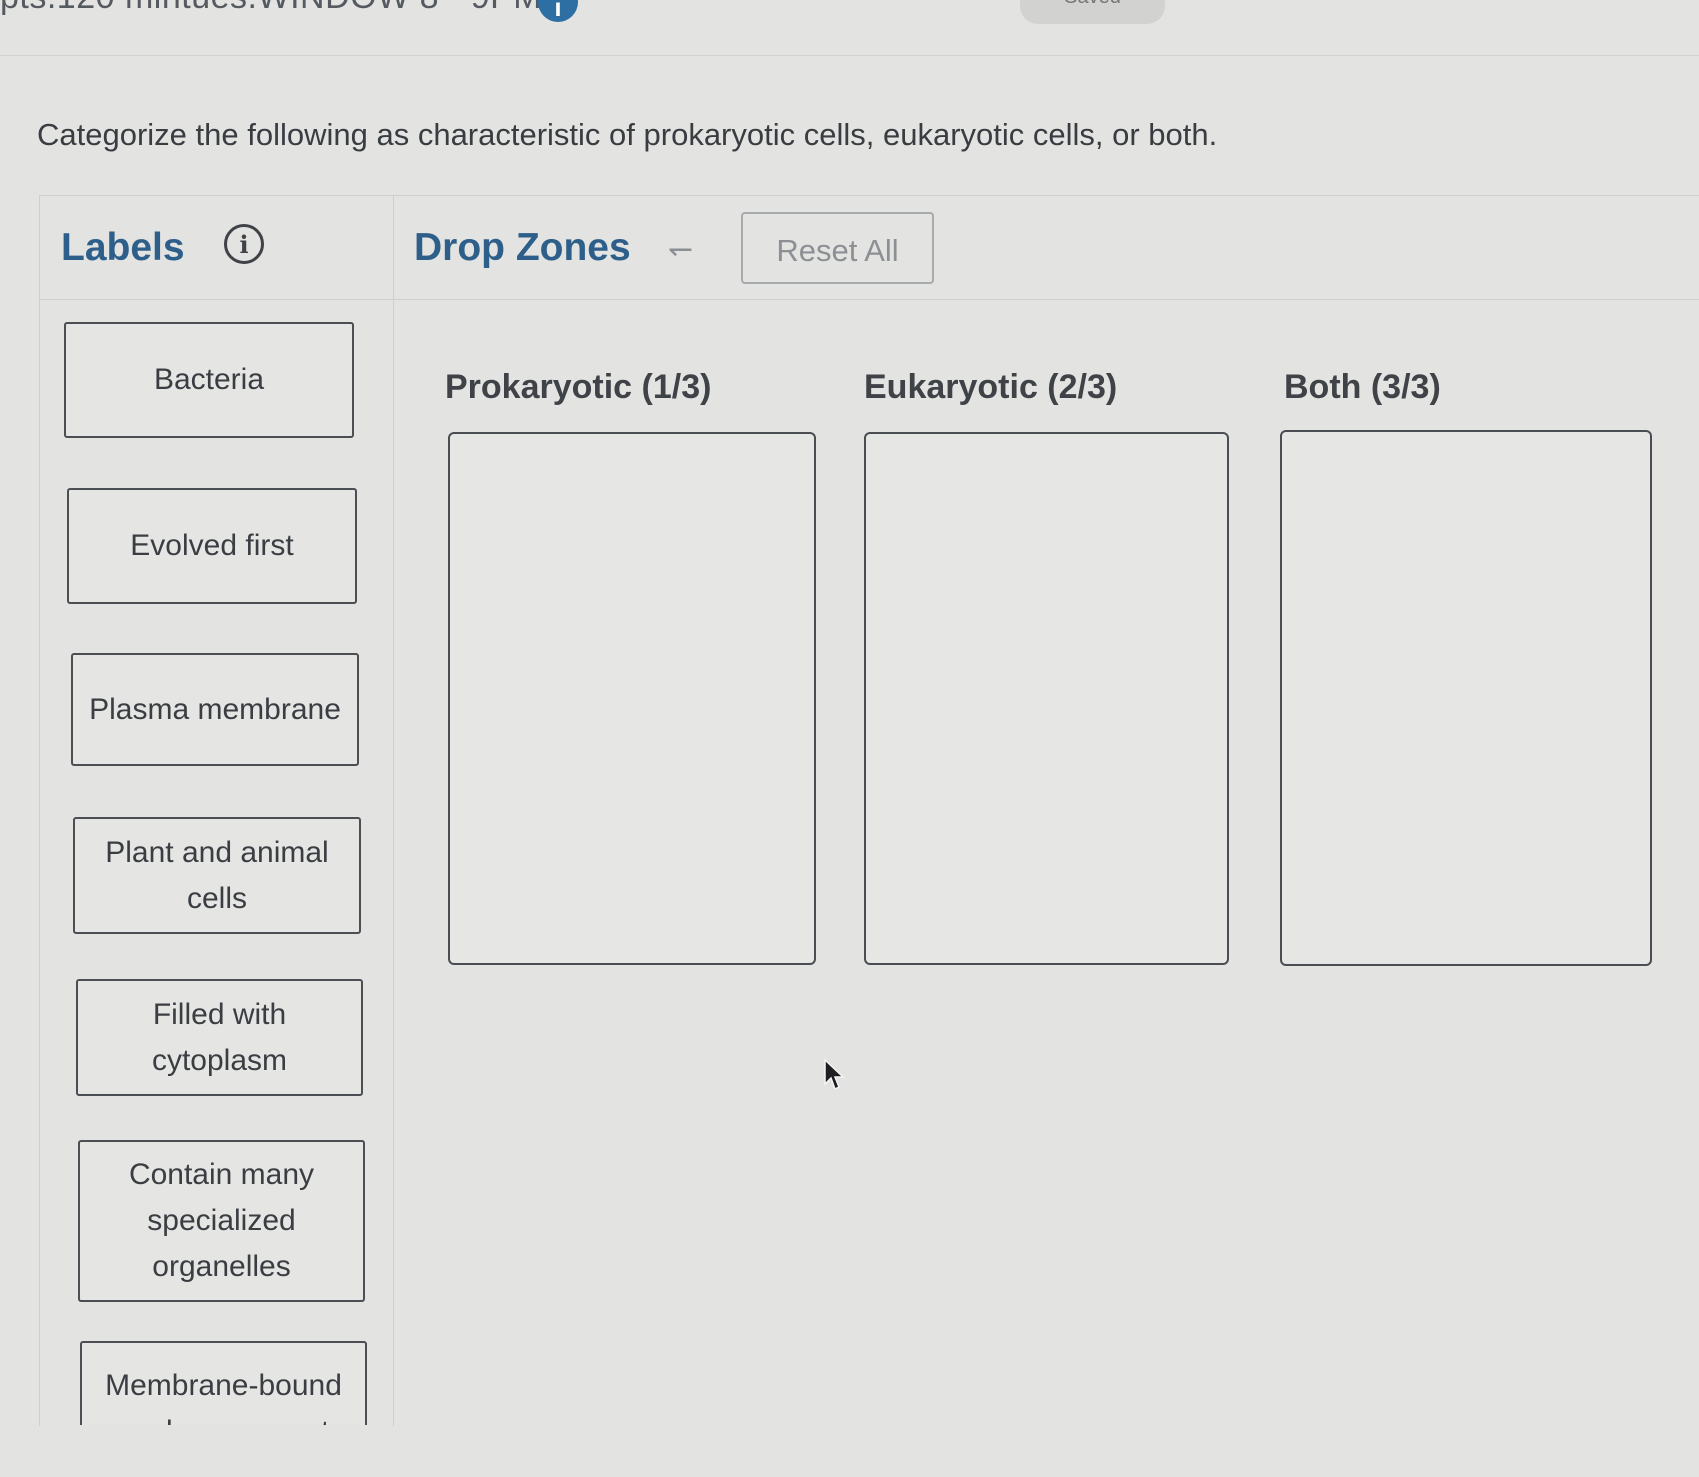 Image resolution: width=1699 pixels, height=1477 pixels. What do you see at coordinates (1466, 698) in the screenshot?
I see `drop-zone-both` at bounding box center [1466, 698].